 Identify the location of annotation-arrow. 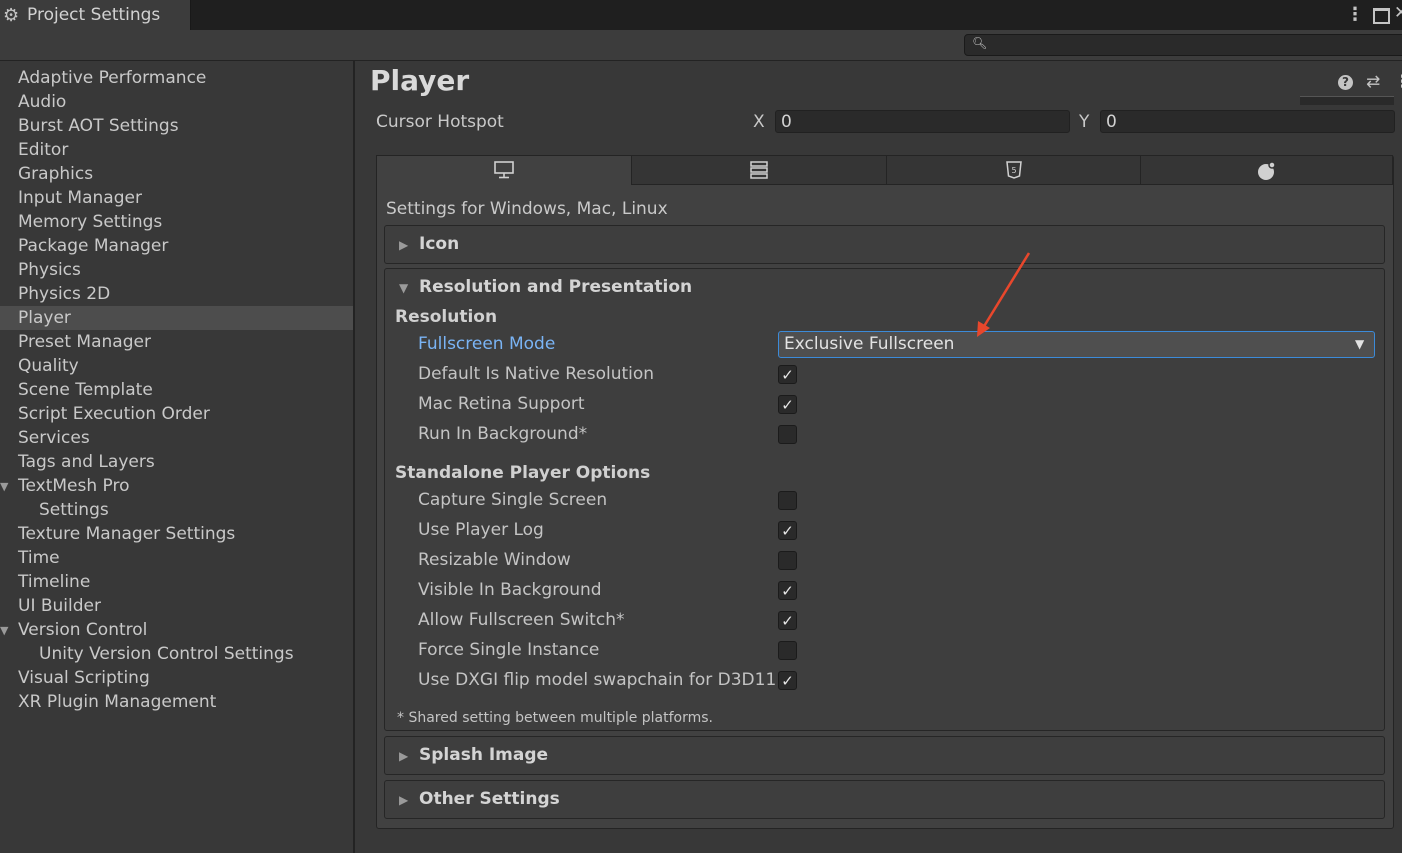
(1004, 294).